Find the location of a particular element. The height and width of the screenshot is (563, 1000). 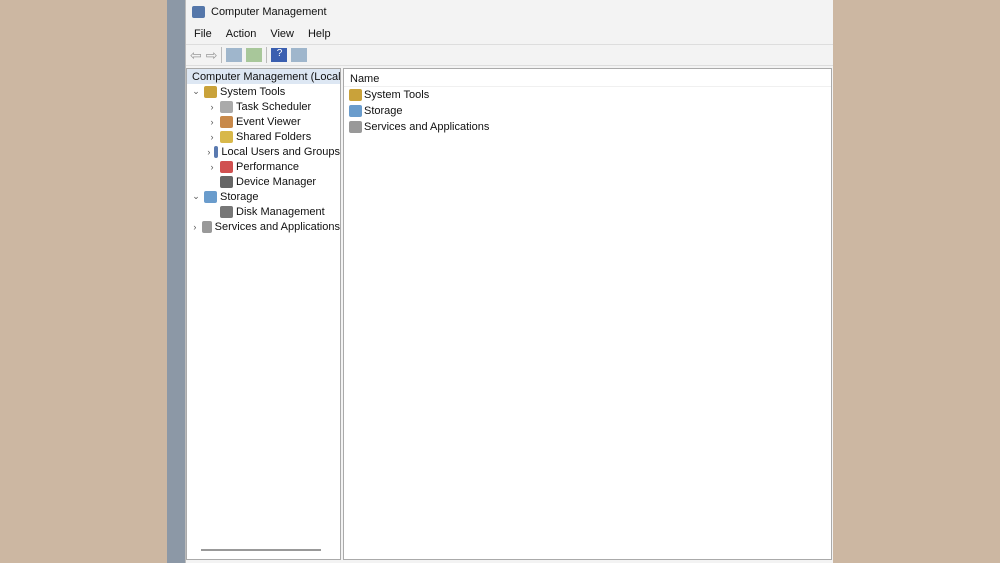

help-icon: ? is located at coordinates (279, 55).